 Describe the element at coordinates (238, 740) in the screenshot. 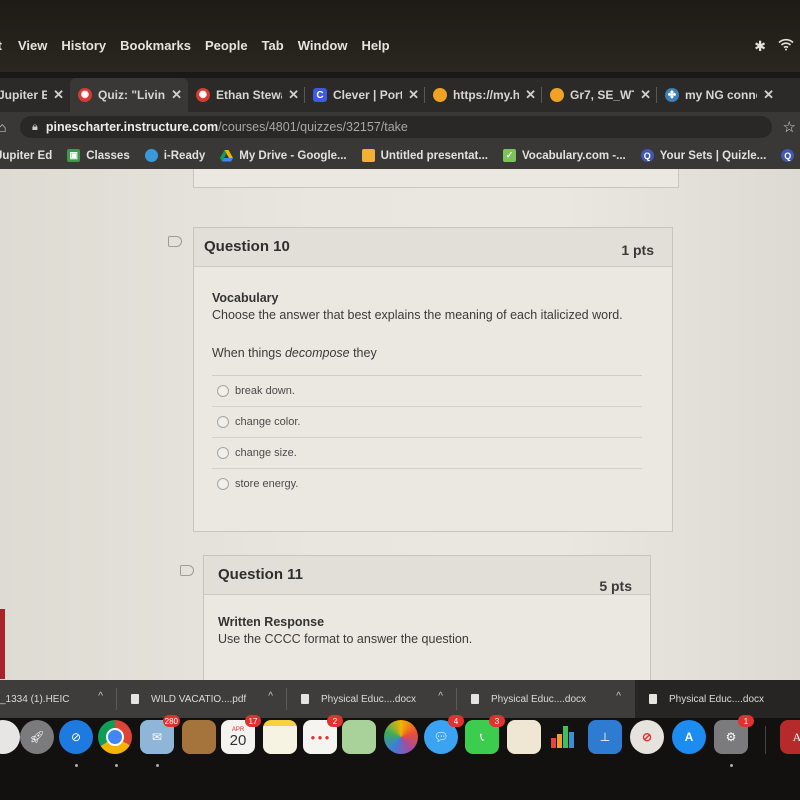

I see `calendar-day: 20` at that location.